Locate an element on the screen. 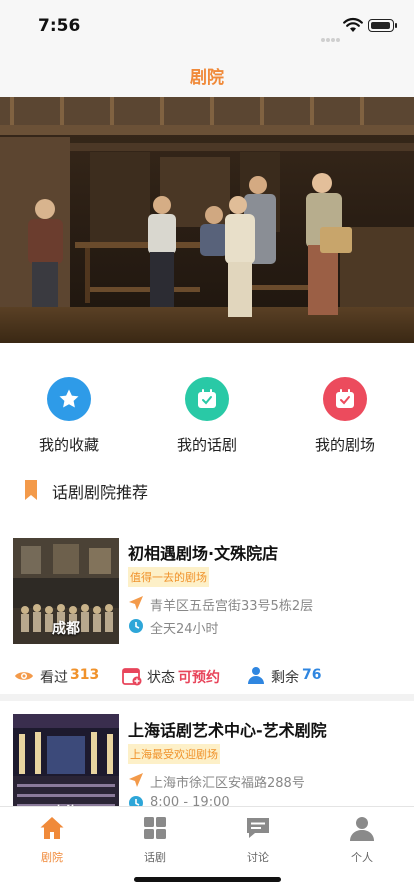 This screenshot has width=414, height=896. my-favorites-button: 我的收藏 is located at coordinates (69, 416).